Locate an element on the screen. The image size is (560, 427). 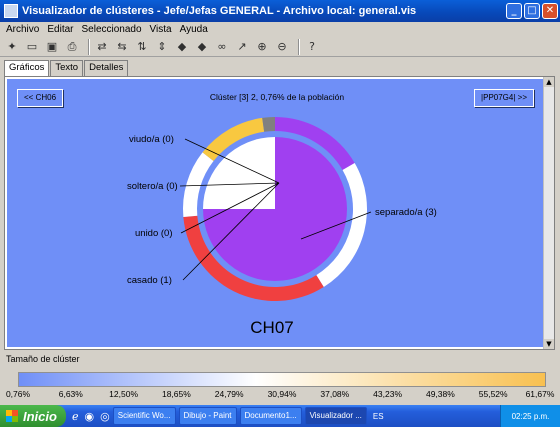
minimize-button: _ is located at coordinates (514, 11).